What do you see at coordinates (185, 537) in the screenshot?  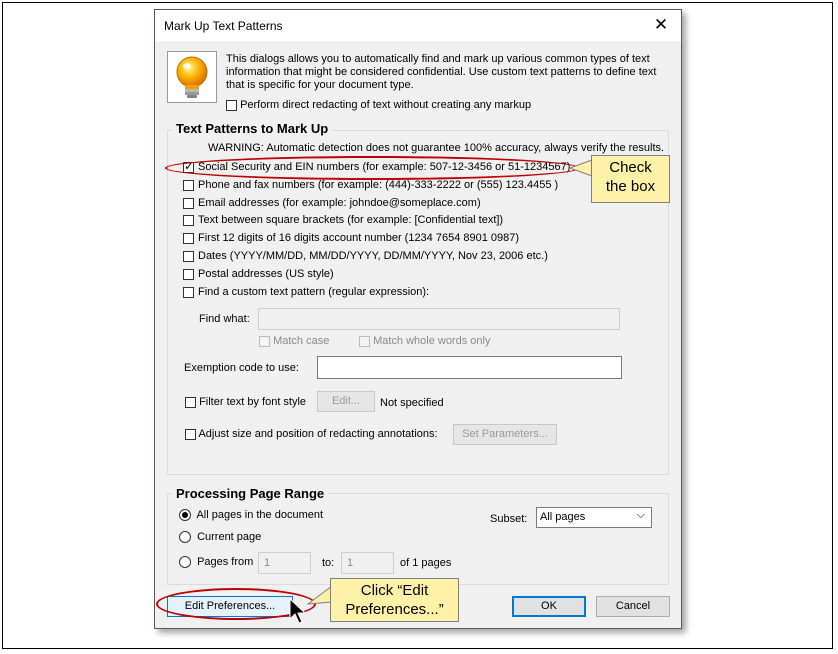 I see `current-page-radio` at bounding box center [185, 537].